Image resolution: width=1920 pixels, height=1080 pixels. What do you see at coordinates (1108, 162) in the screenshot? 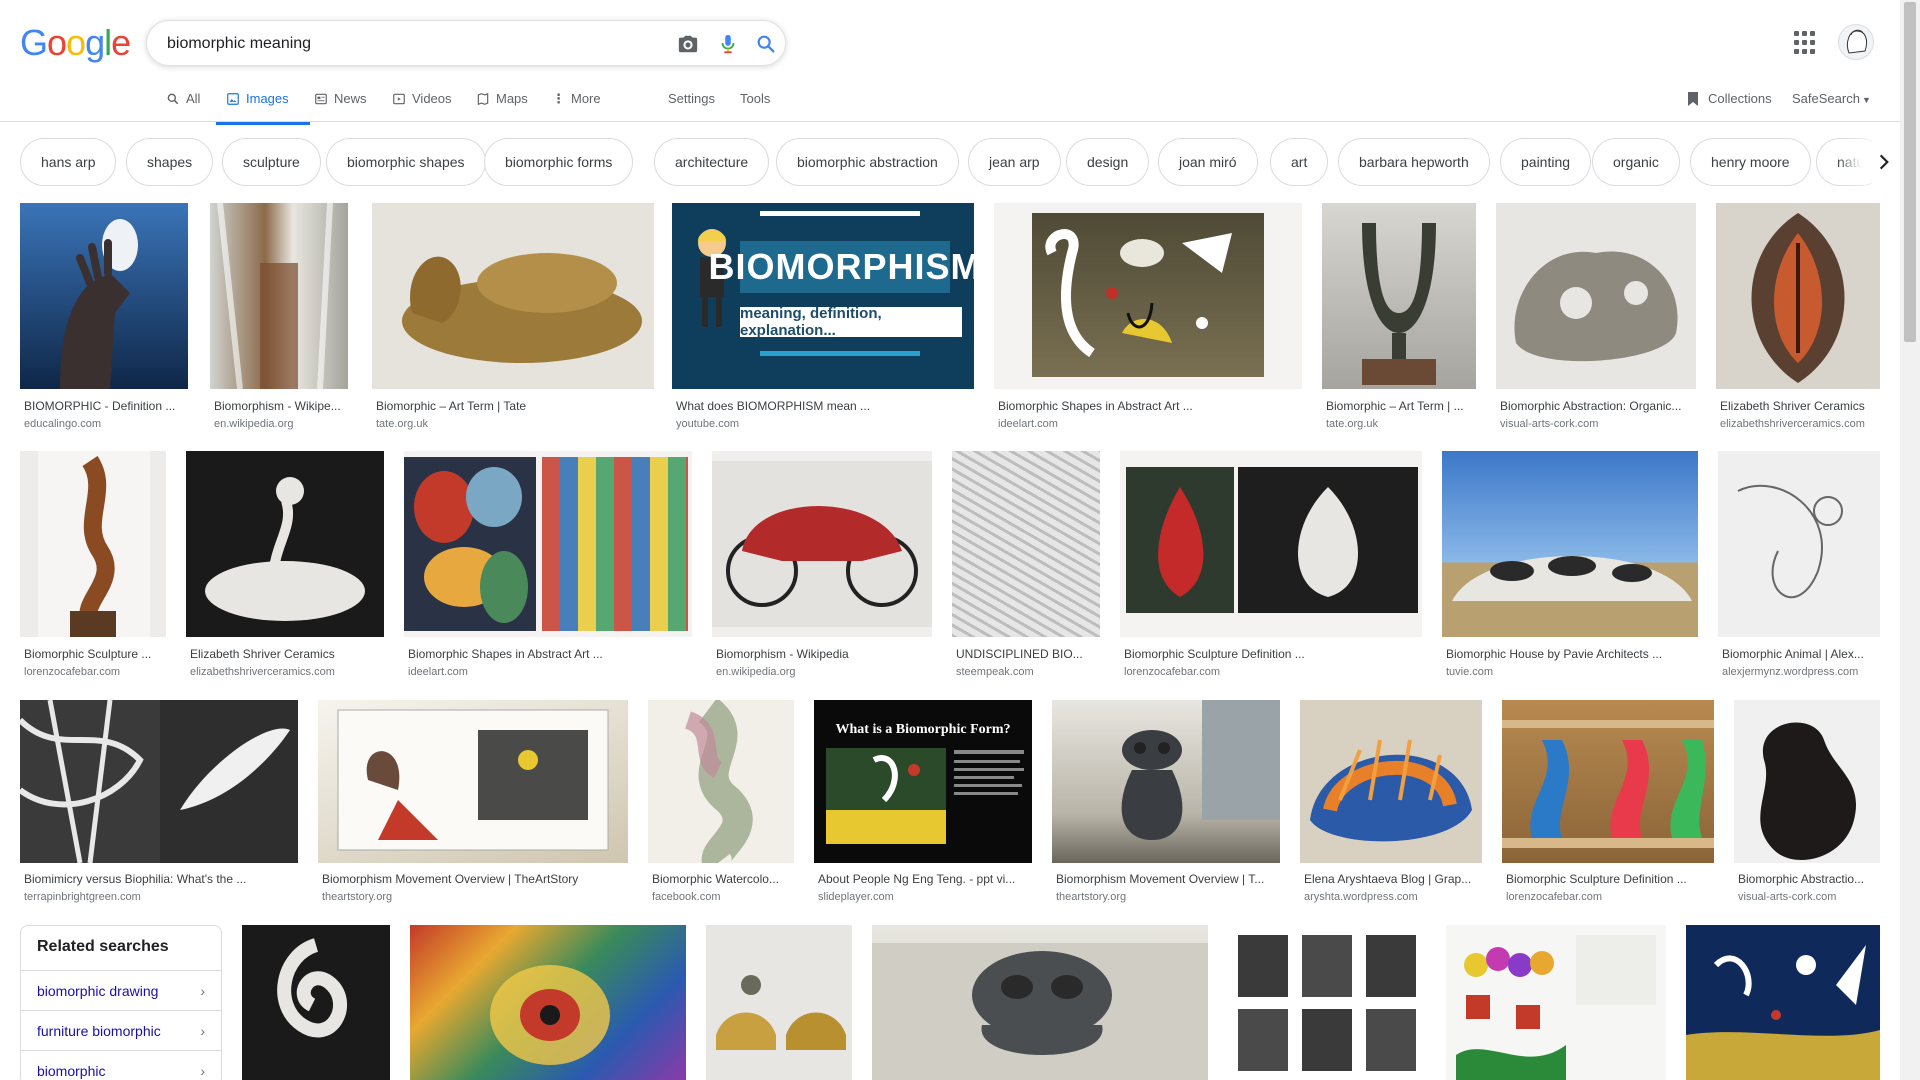
I see `chip: design` at bounding box center [1108, 162].